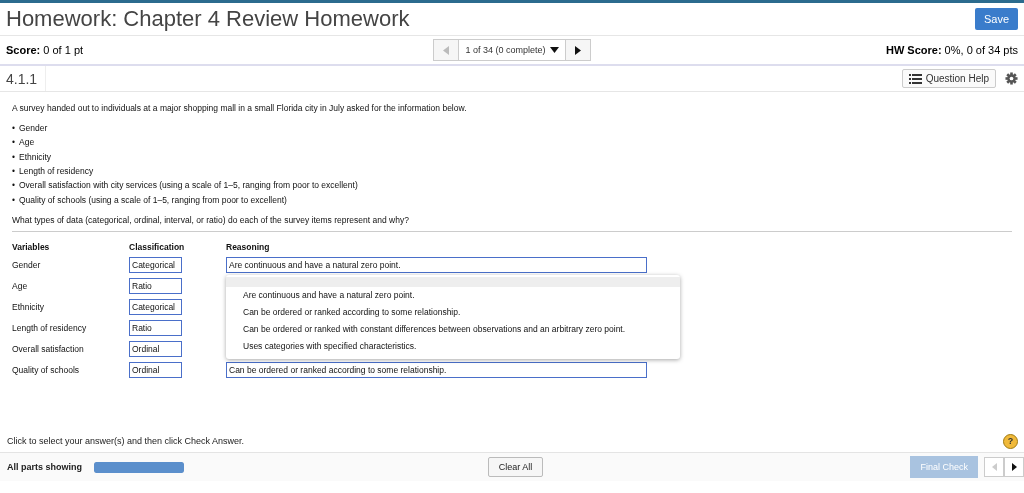 The height and width of the screenshot is (493, 1024). Describe the element at coordinates (1010, 441) in the screenshot. I see `help-icon: ?` at that location.